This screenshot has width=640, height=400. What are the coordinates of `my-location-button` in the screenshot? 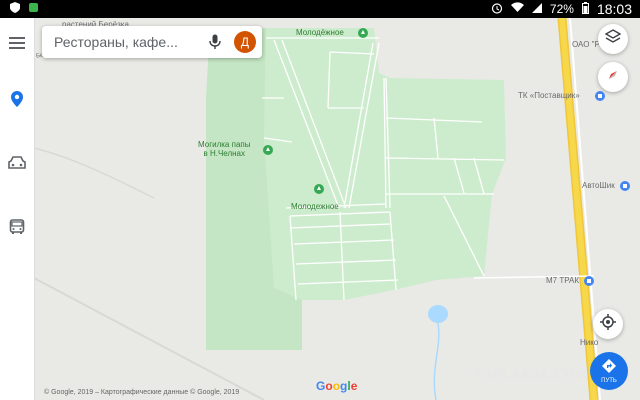 It's located at (608, 324).